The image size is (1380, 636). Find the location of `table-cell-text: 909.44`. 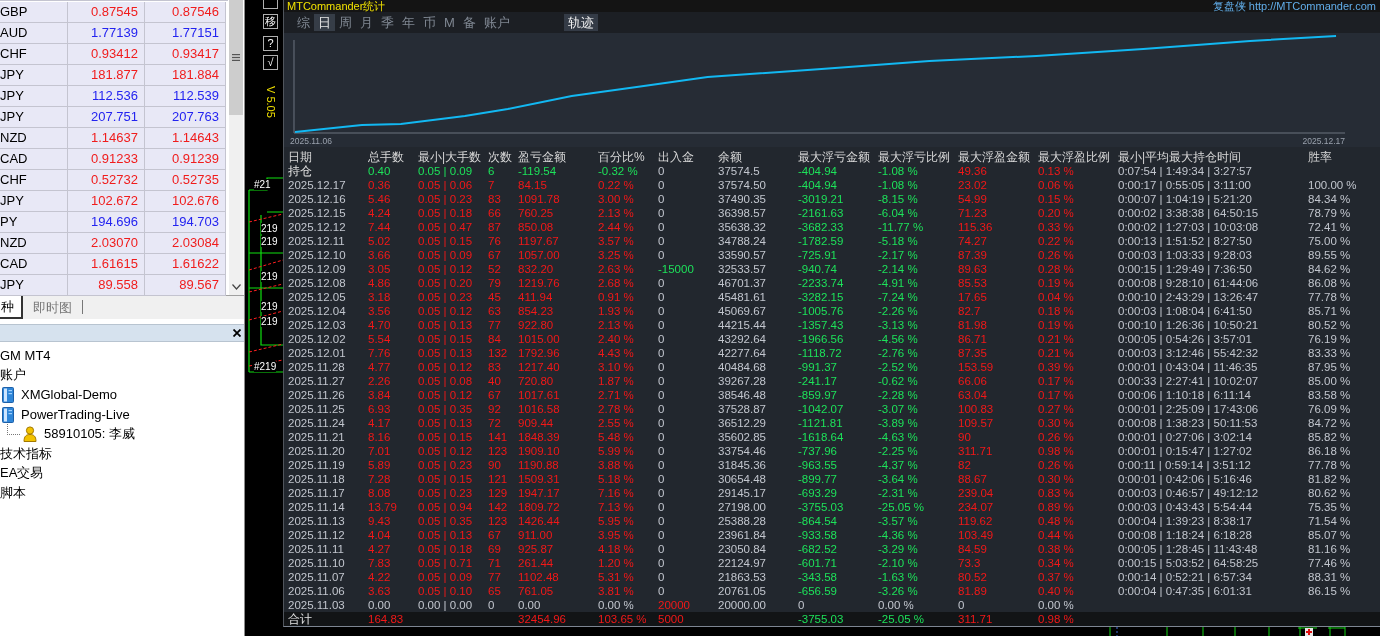

table-cell-text: 909.44 is located at coordinates (536, 423).